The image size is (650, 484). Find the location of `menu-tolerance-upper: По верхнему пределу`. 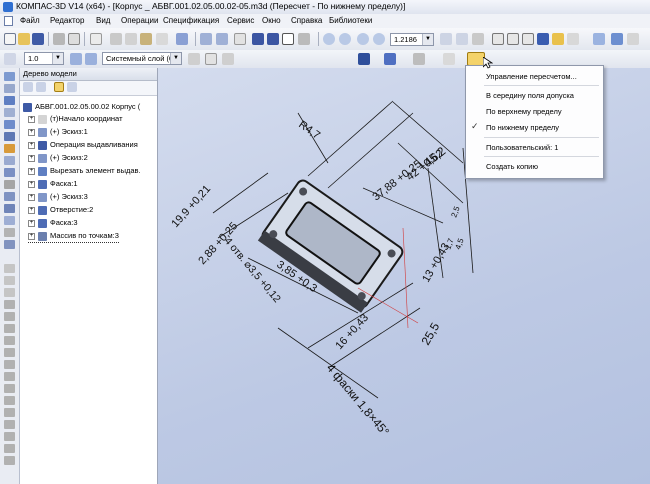

menu-tolerance-upper: По верхнему пределу is located at coordinates (524, 111).